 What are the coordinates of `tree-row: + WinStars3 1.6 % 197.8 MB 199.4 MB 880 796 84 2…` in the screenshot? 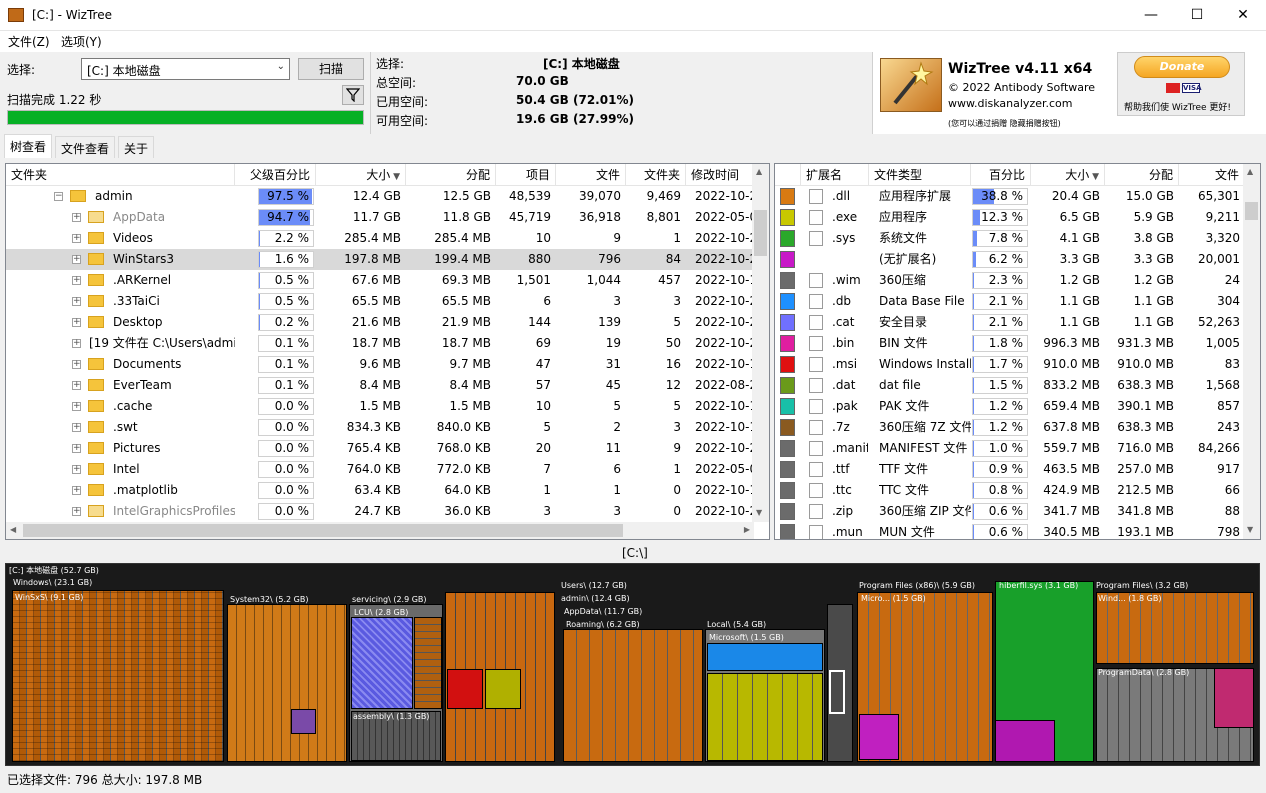 It's located at (380, 259).